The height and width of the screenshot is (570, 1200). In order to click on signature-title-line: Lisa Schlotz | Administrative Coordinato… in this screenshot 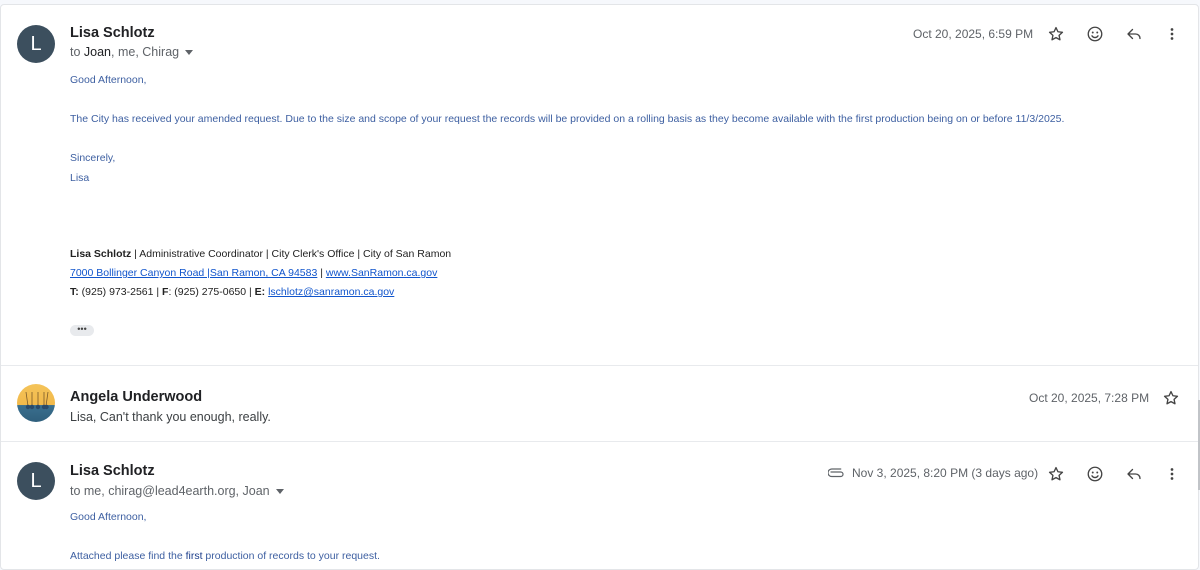, I will do `click(261, 254)`.